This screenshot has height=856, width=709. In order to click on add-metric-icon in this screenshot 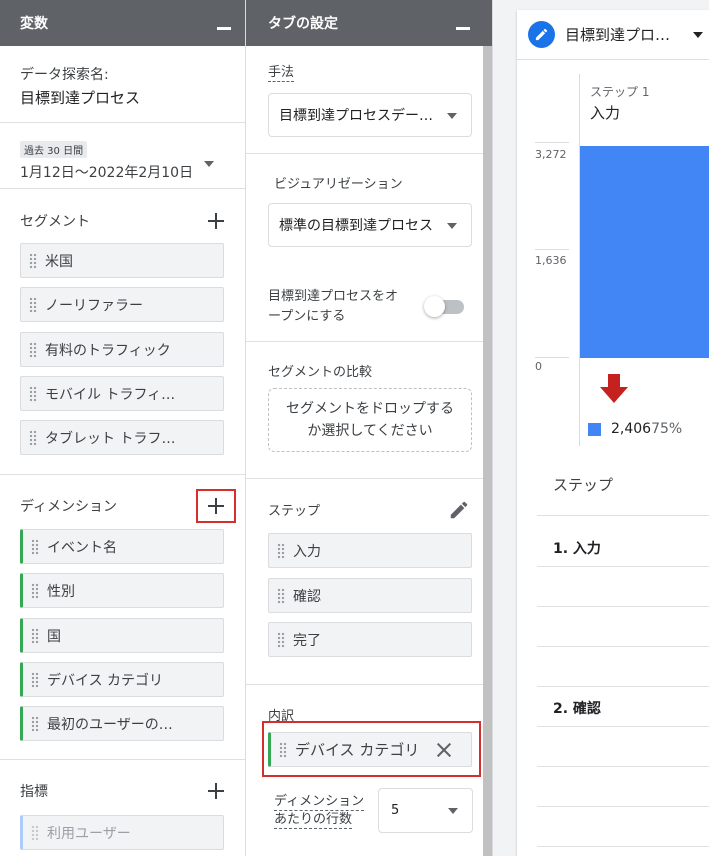, I will do `click(216, 791)`.